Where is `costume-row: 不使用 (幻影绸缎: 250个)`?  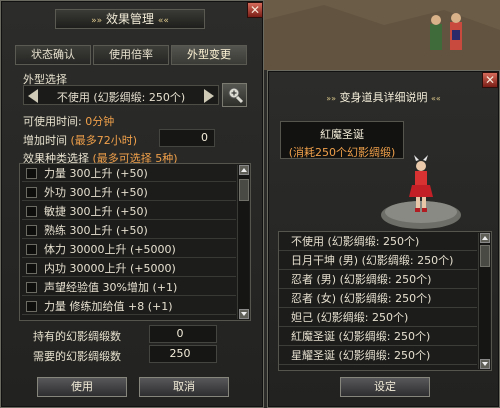
costume-row: 不使用 (幻影绸缎: 250个) is located at coordinates (378, 241).